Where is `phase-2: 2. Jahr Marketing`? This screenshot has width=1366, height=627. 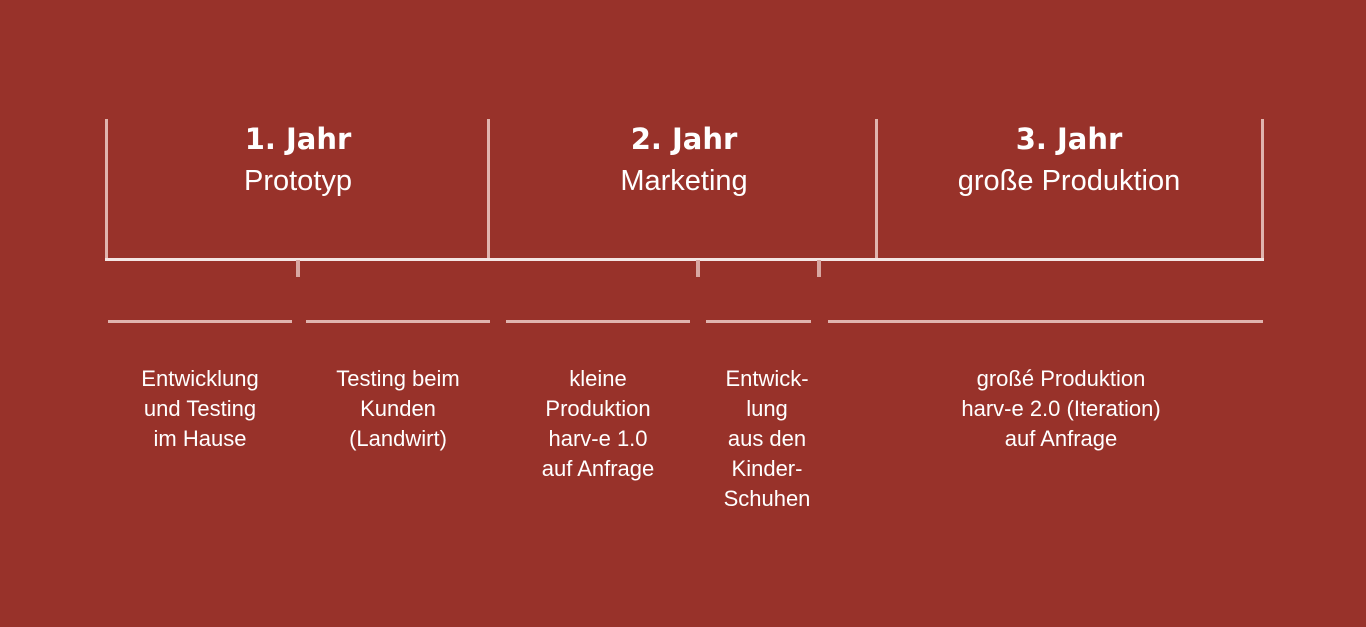 phase-2: 2. Jahr Marketing is located at coordinates (684, 162).